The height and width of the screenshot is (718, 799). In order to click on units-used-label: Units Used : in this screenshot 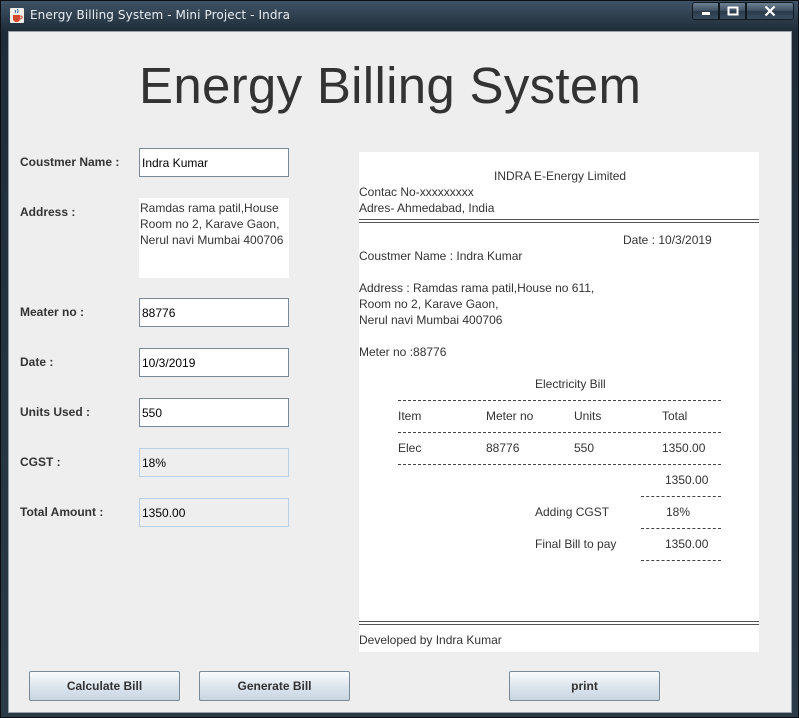, I will do `click(55, 412)`.